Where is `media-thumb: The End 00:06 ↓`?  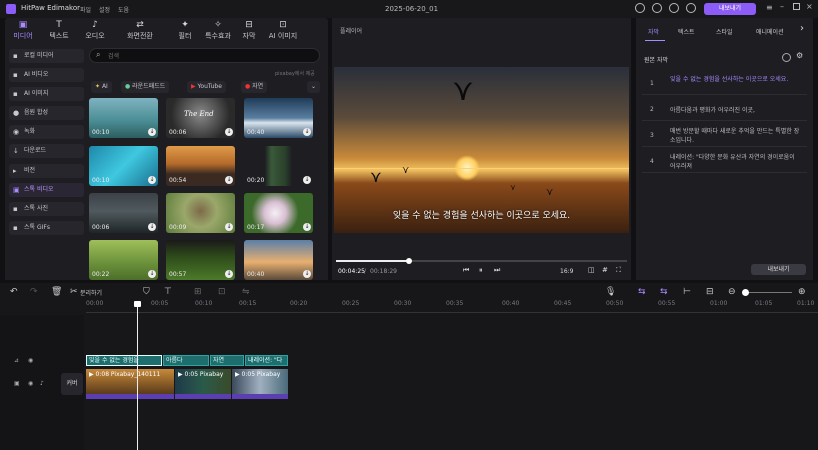 media-thumb: The End 00:06 ↓ is located at coordinates (200, 118).